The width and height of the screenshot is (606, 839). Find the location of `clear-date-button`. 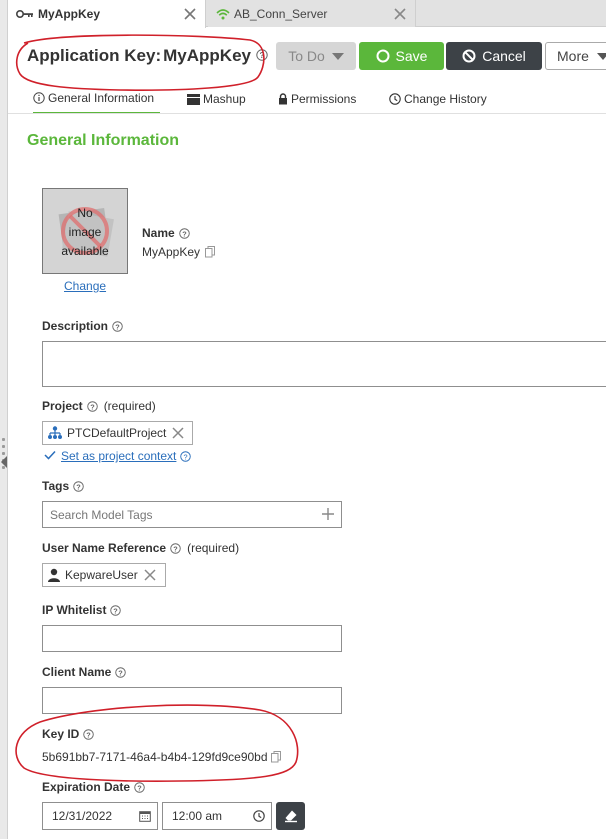

clear-date-button is located at coordinates (290, 816).